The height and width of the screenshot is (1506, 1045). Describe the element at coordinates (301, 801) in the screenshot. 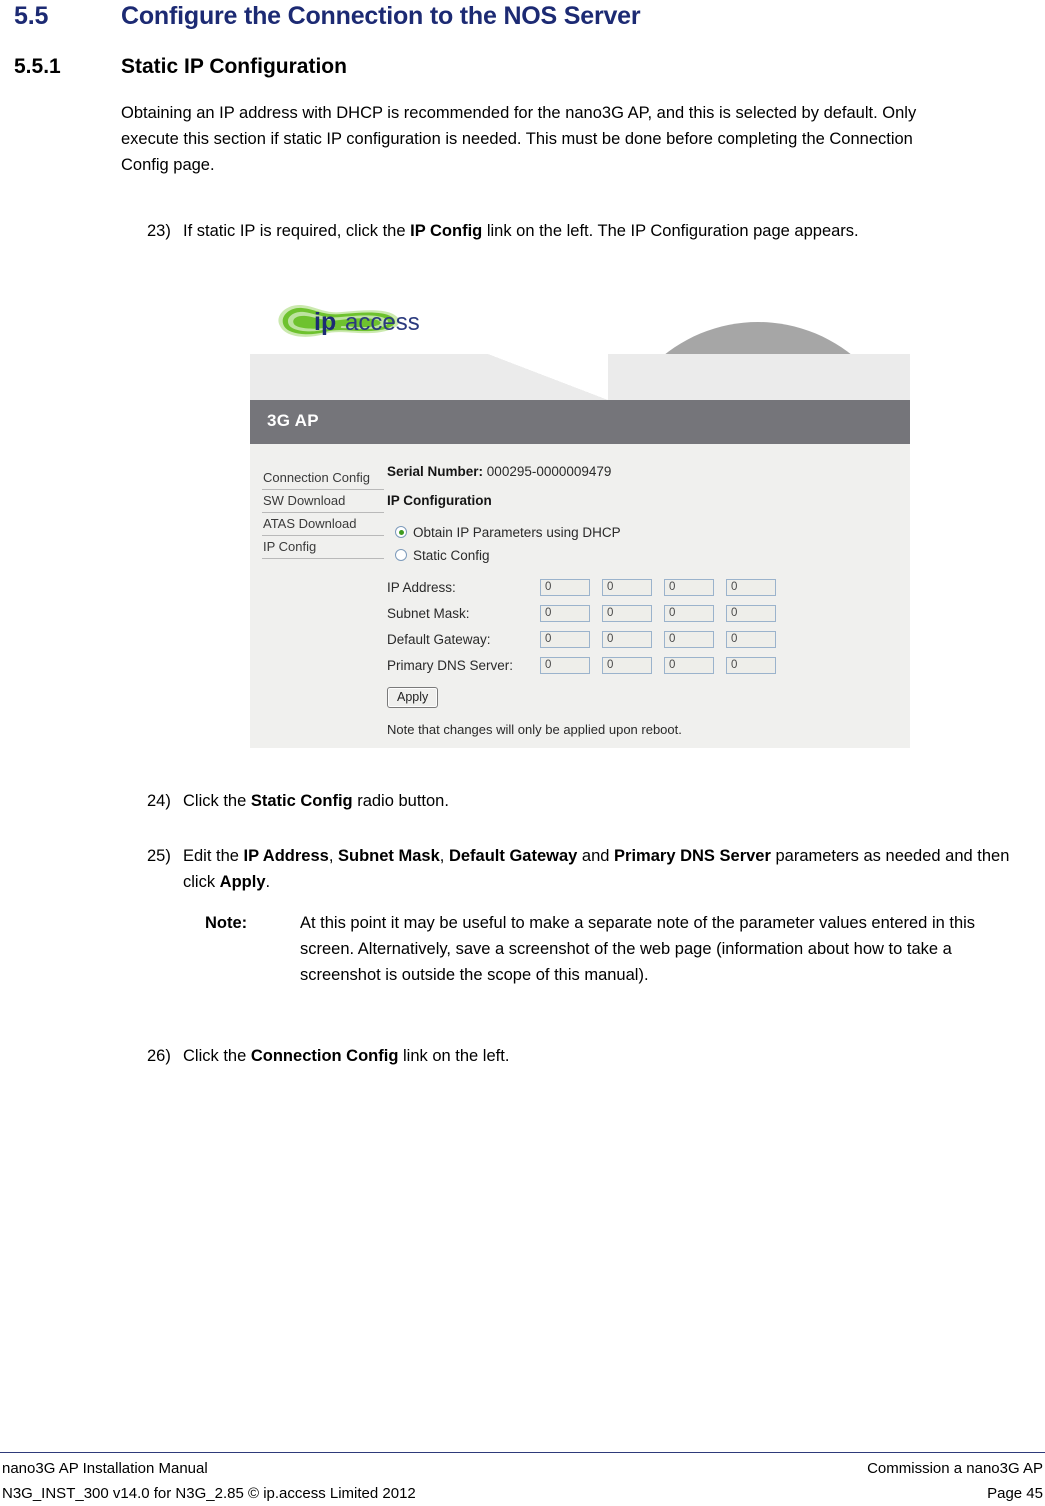

I see `step-24-bold1: Static Config` at that location.